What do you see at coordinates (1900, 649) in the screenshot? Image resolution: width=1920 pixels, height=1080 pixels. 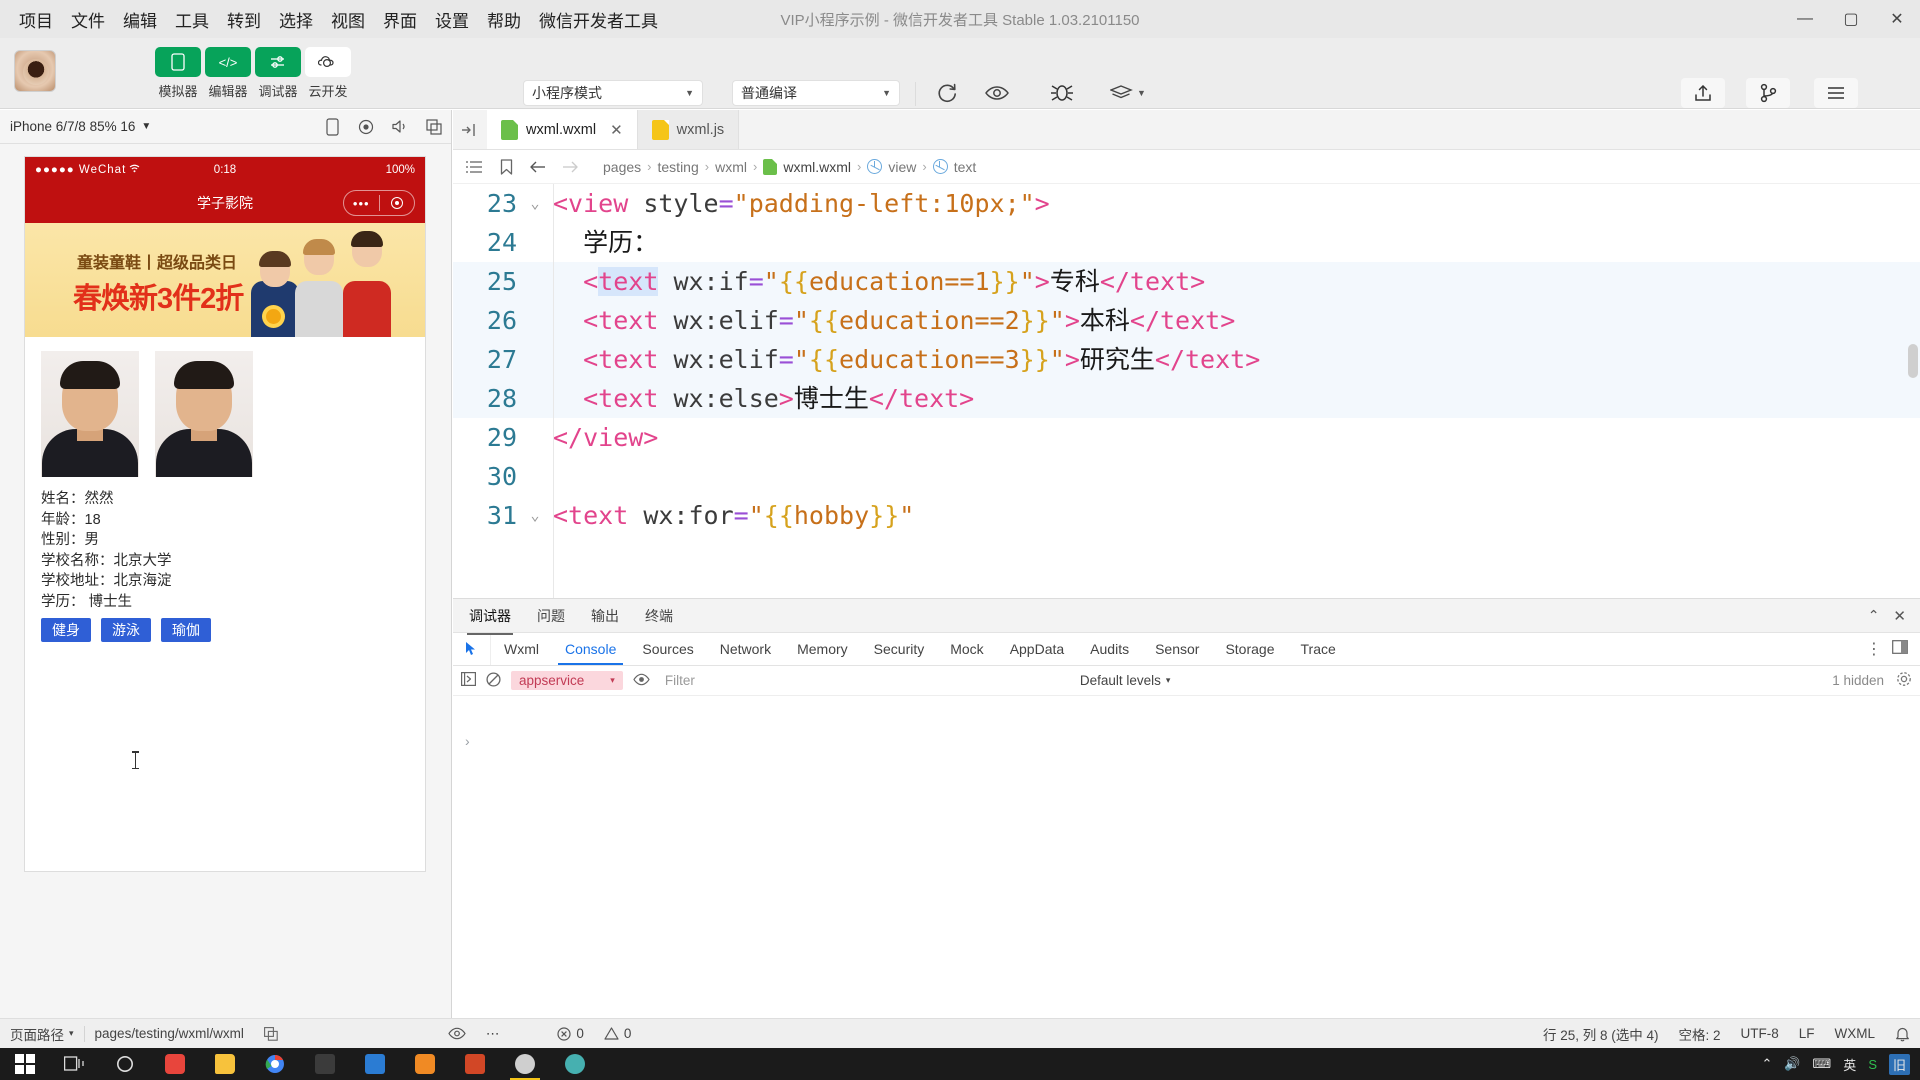 I see `dock-side-icon` at bounding box center [1900, 649].